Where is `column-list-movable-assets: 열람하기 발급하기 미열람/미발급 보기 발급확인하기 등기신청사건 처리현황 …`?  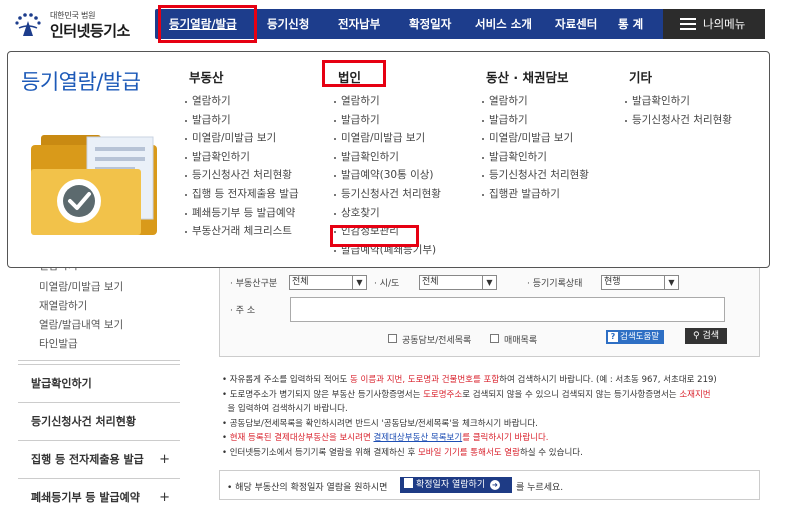
column-list-movable-assets: 열람하기 발급하기 미열람/미발급 보기 발급확인하기 등기신청사건 처리현황 … is located at coordinates (535, 148).